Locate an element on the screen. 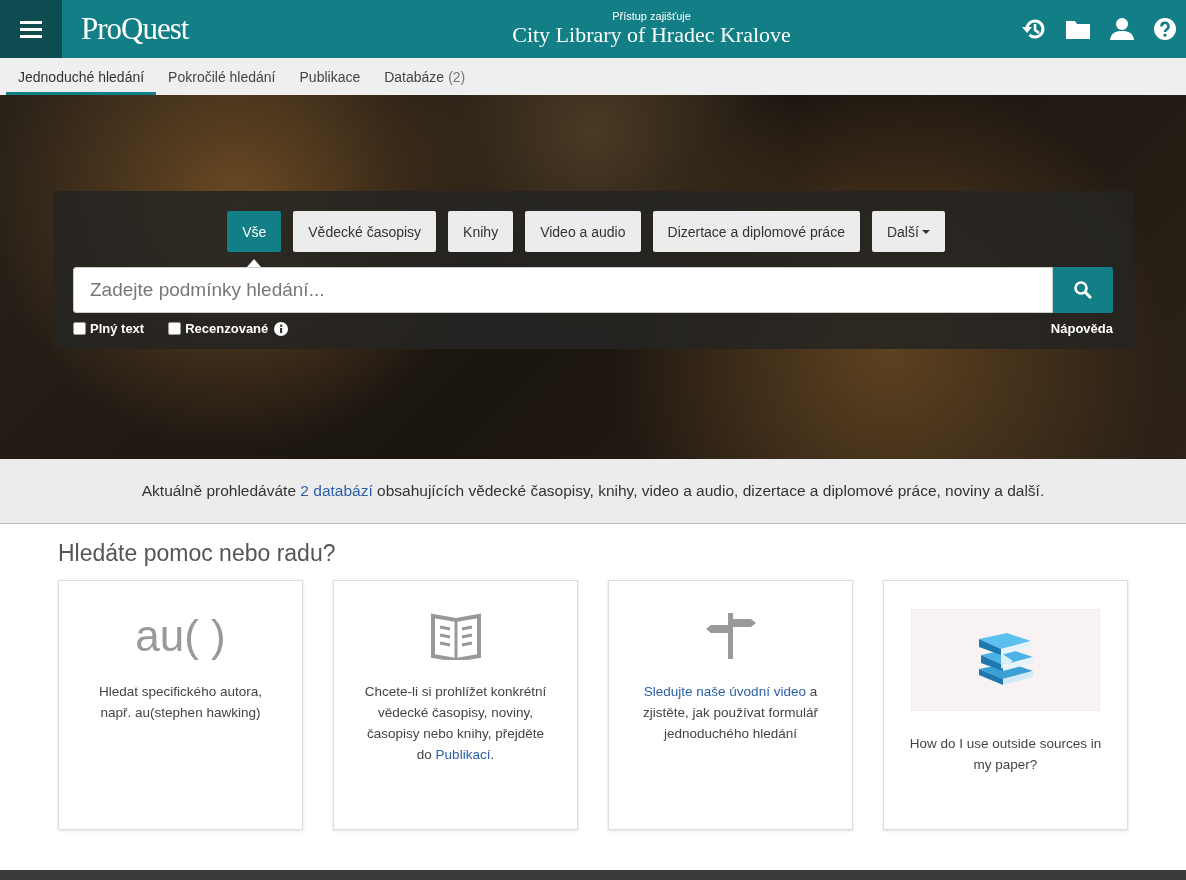  user-icon is located at coordinates (1122, 29).